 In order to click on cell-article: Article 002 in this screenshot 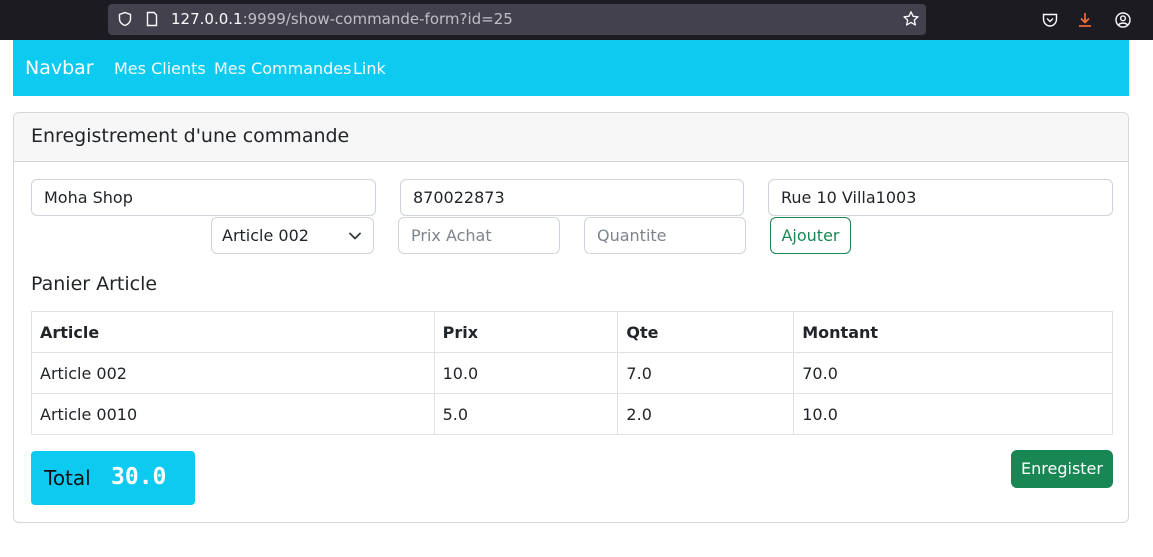, I will do `click(233, 373)`.